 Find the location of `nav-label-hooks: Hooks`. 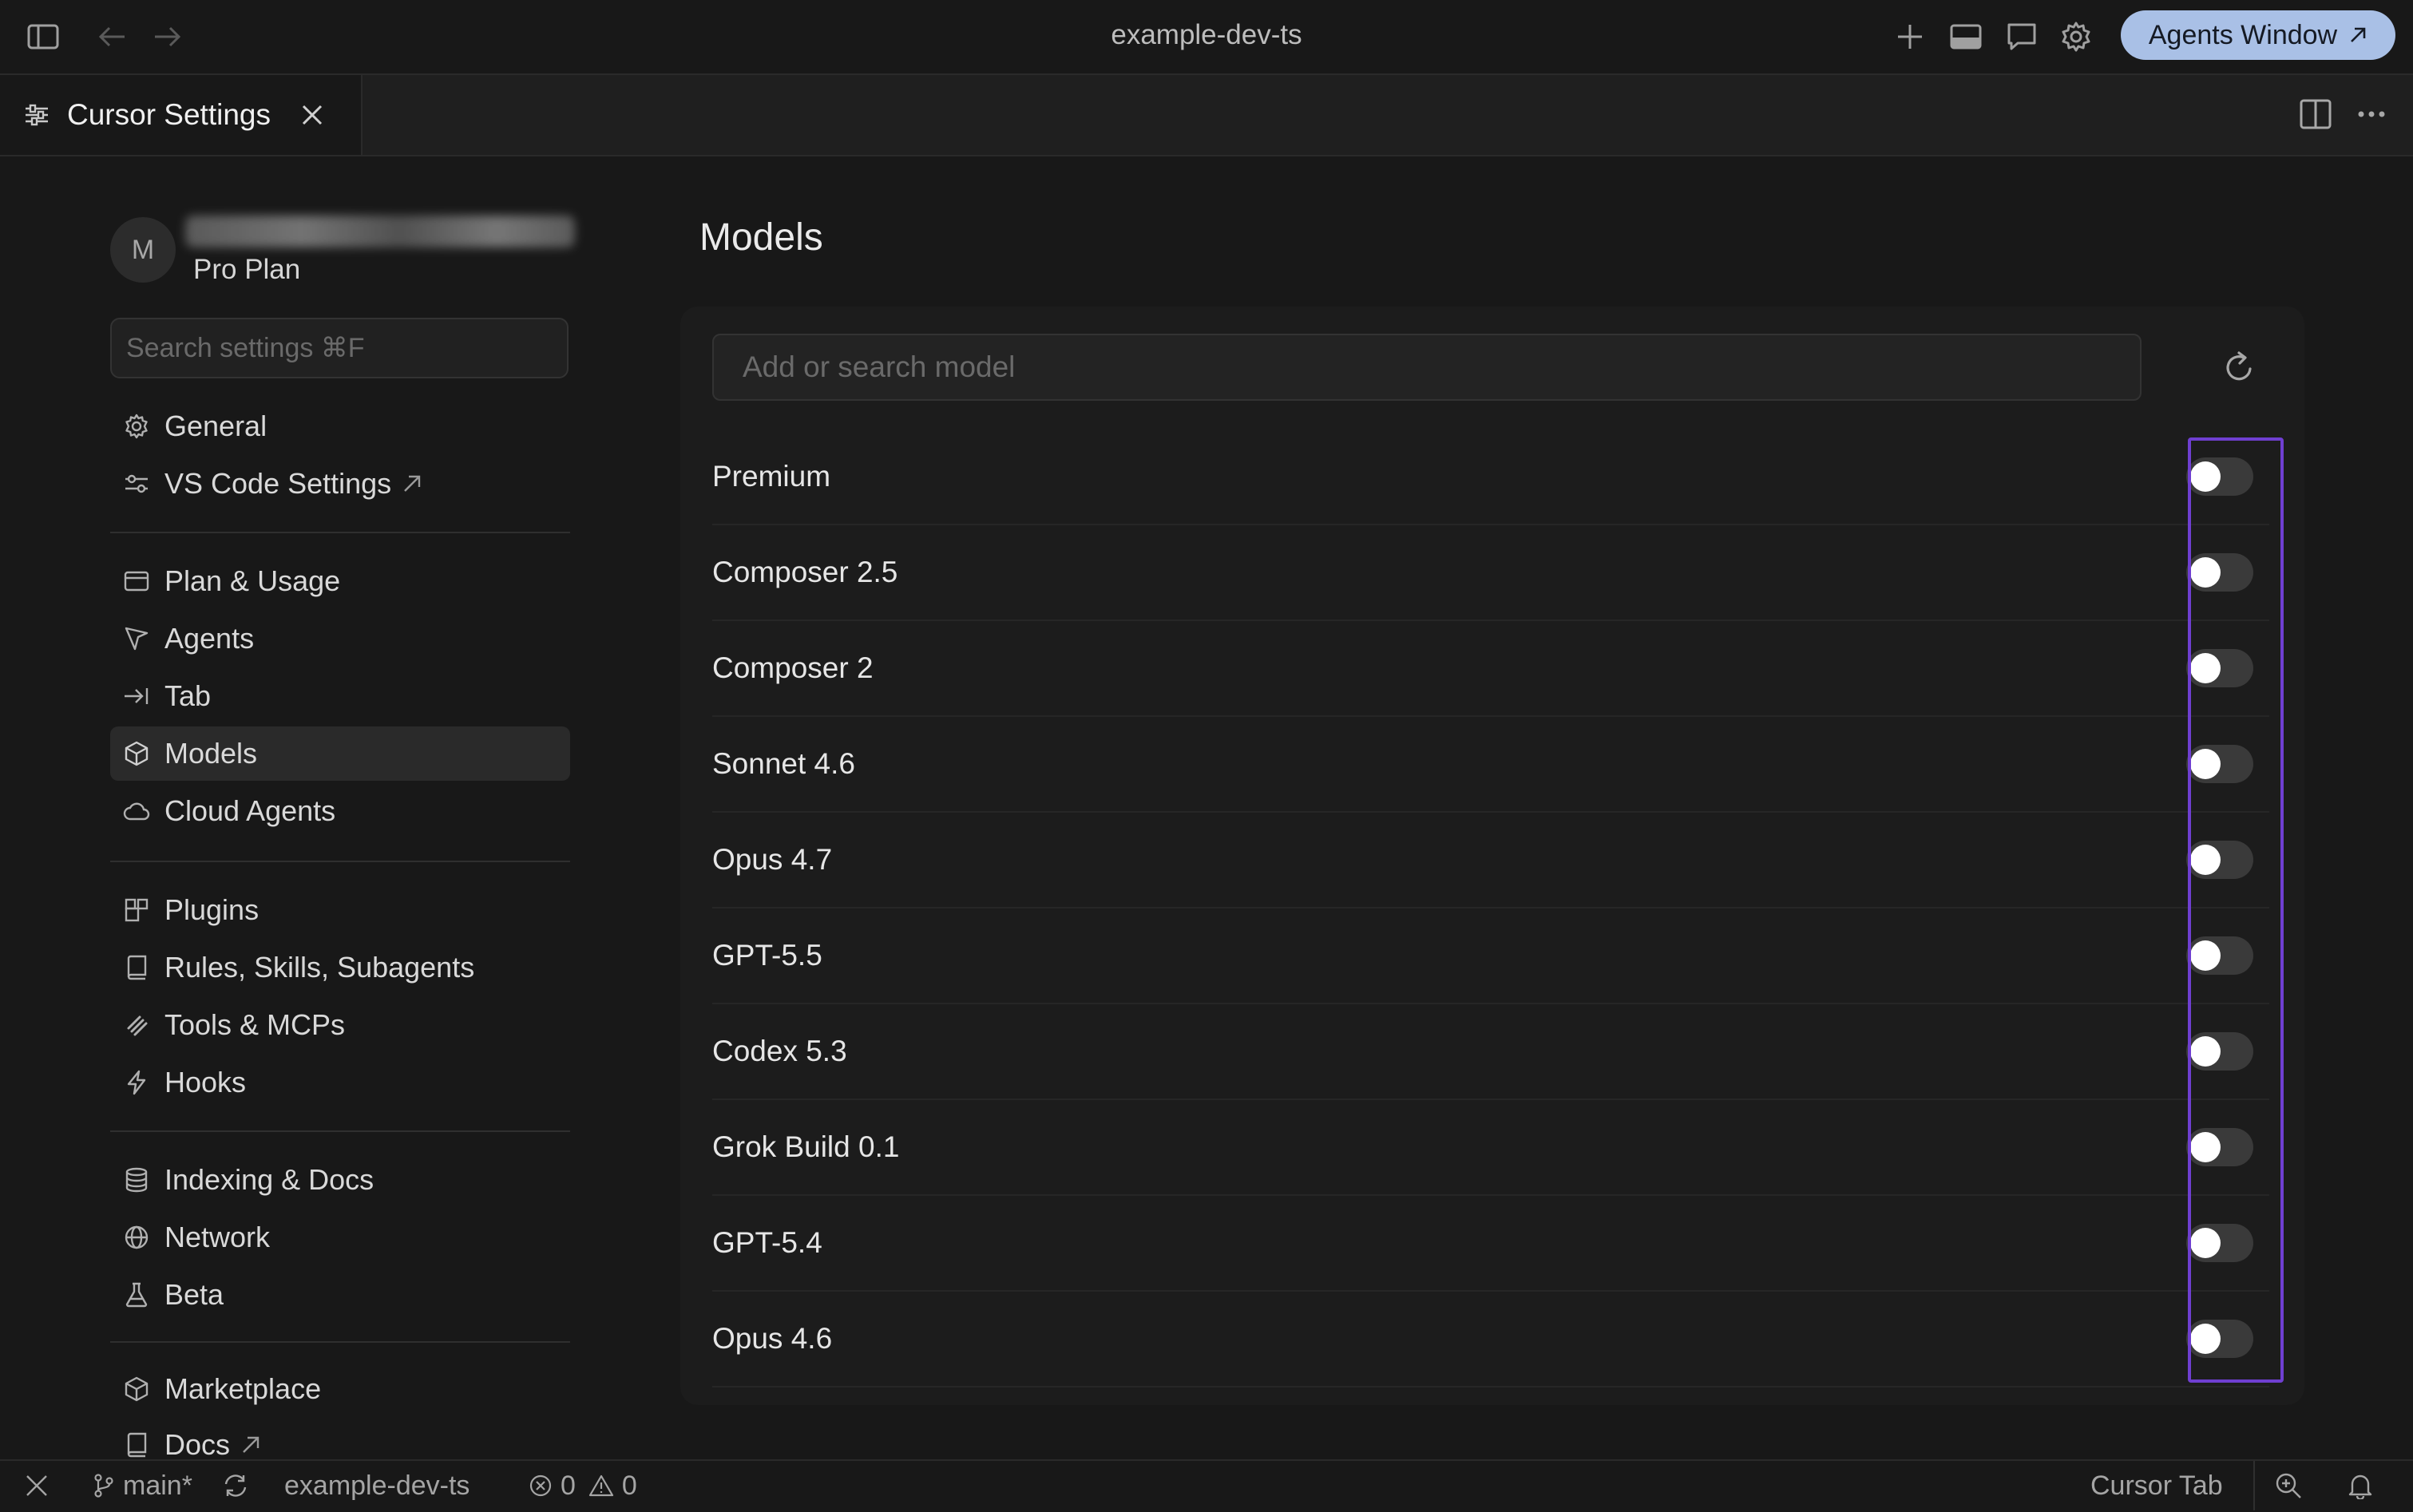

nav-label-hooks: Hooks is located at coordinates (206, 1082).